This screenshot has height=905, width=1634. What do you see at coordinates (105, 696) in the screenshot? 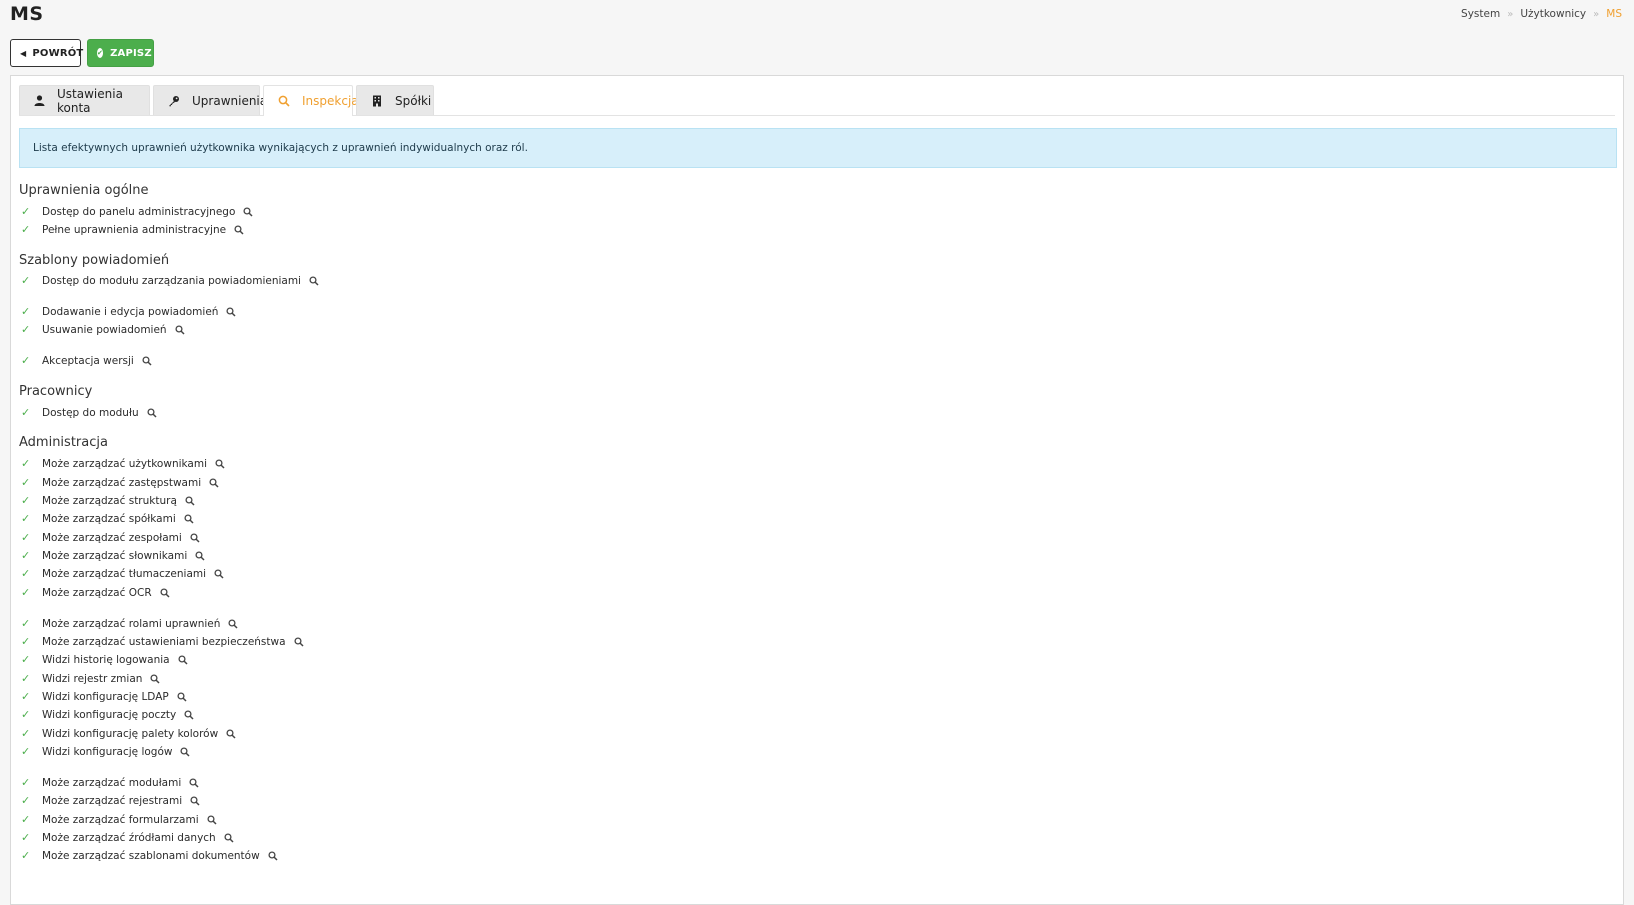
I see `permission-label: Widzi konfigurację LDAP` at bounding box center [105, 696].